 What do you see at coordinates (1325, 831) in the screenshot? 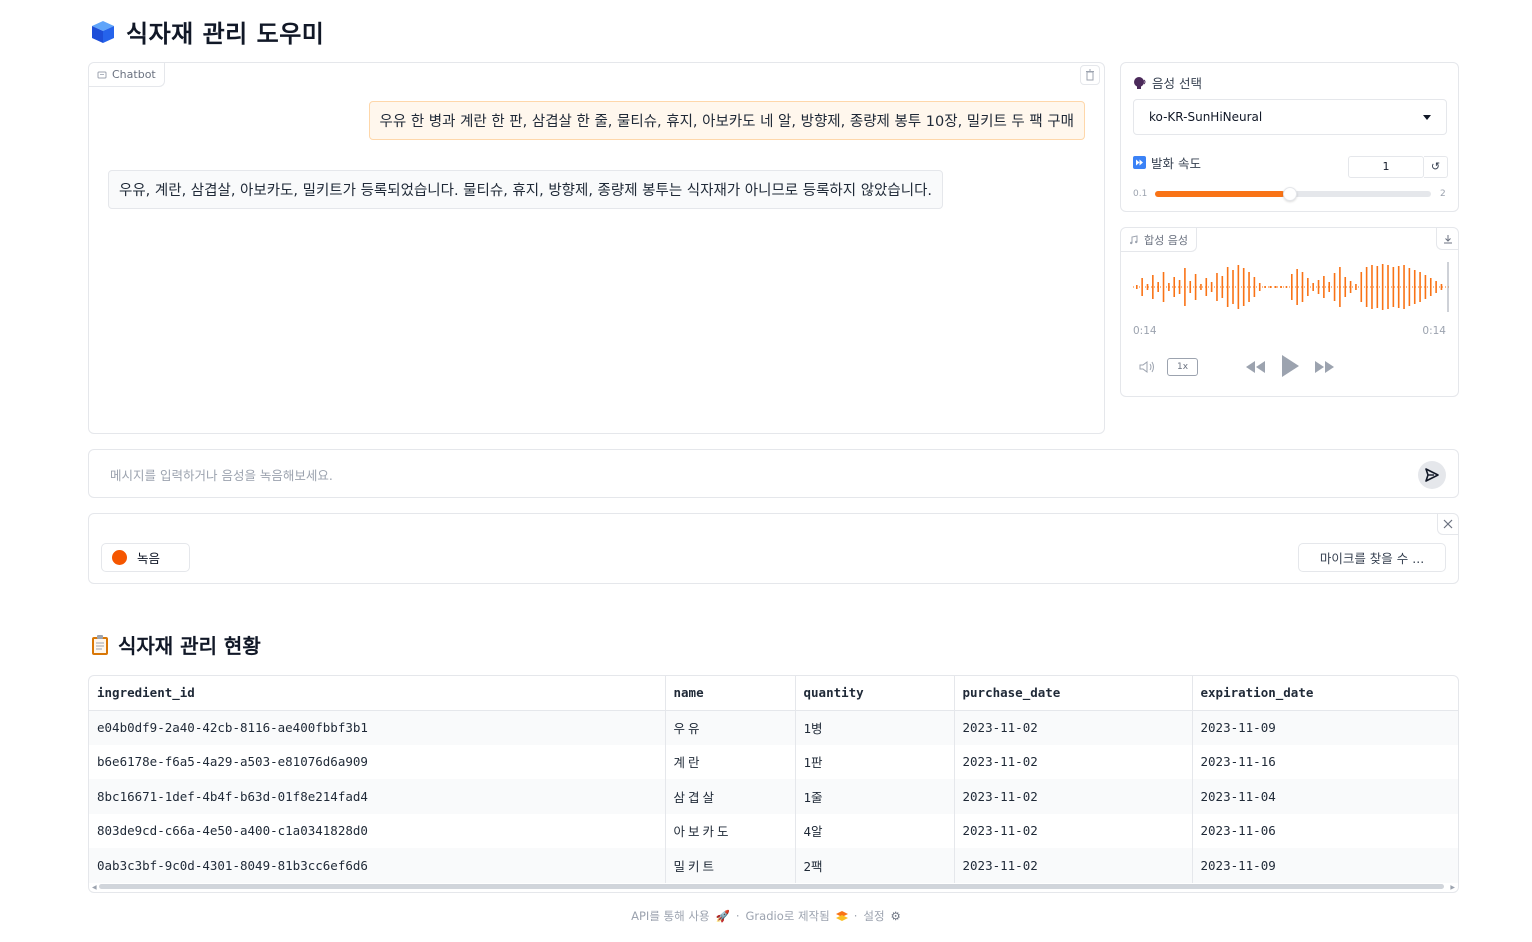
I see `table-cell: 2023-11-06` at bounding box center [1325, 831].